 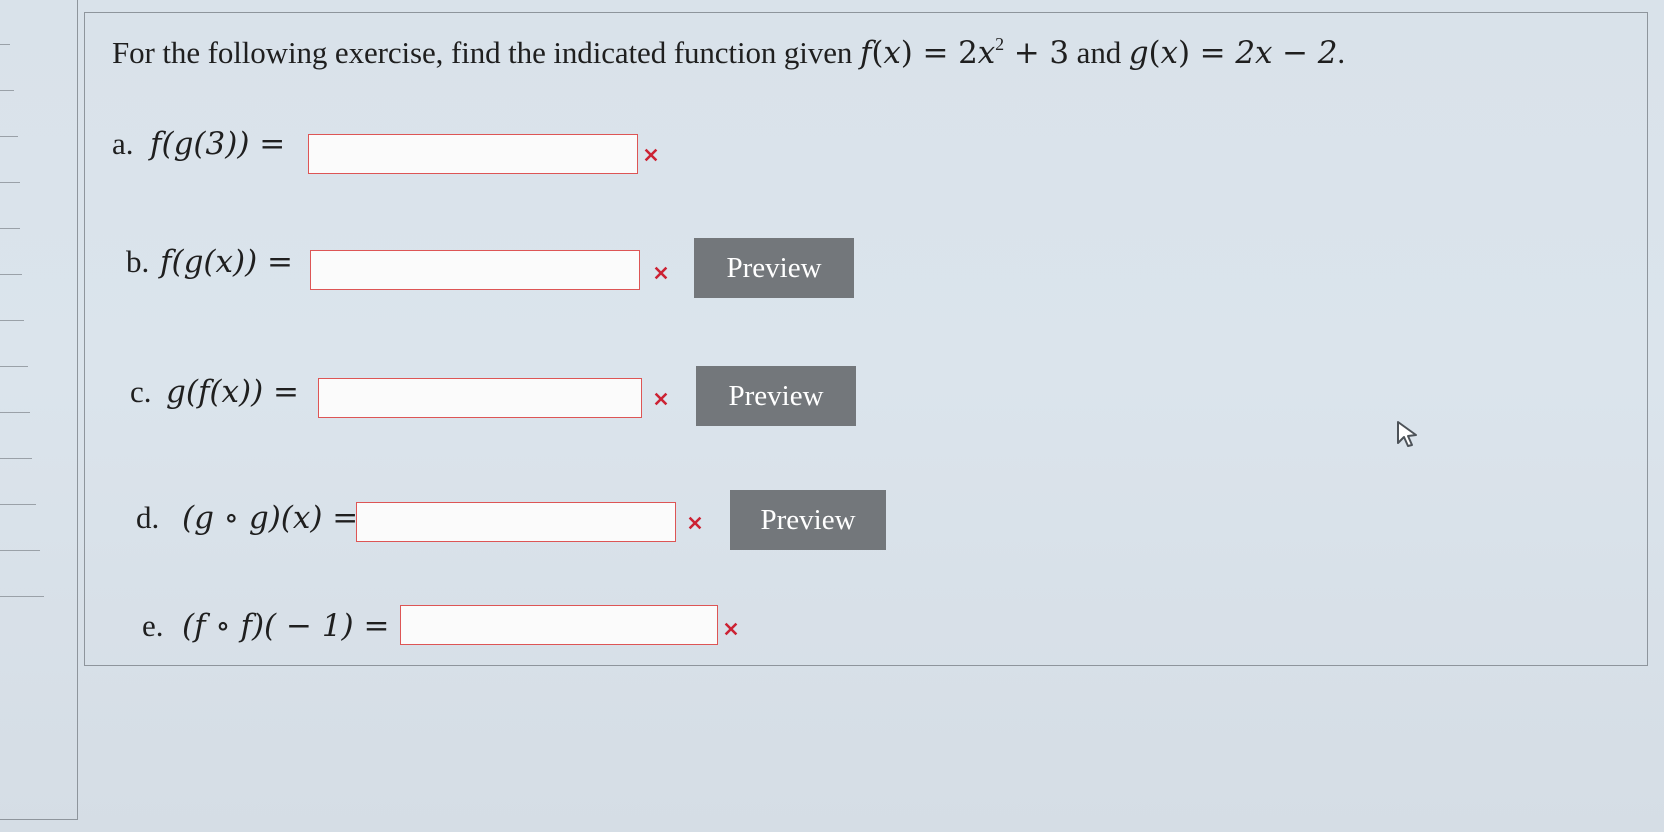 What do you see at coordinates (559, 625) in the screenshot?
I see `part-e-answer-input` at bounding box center [559, 625].